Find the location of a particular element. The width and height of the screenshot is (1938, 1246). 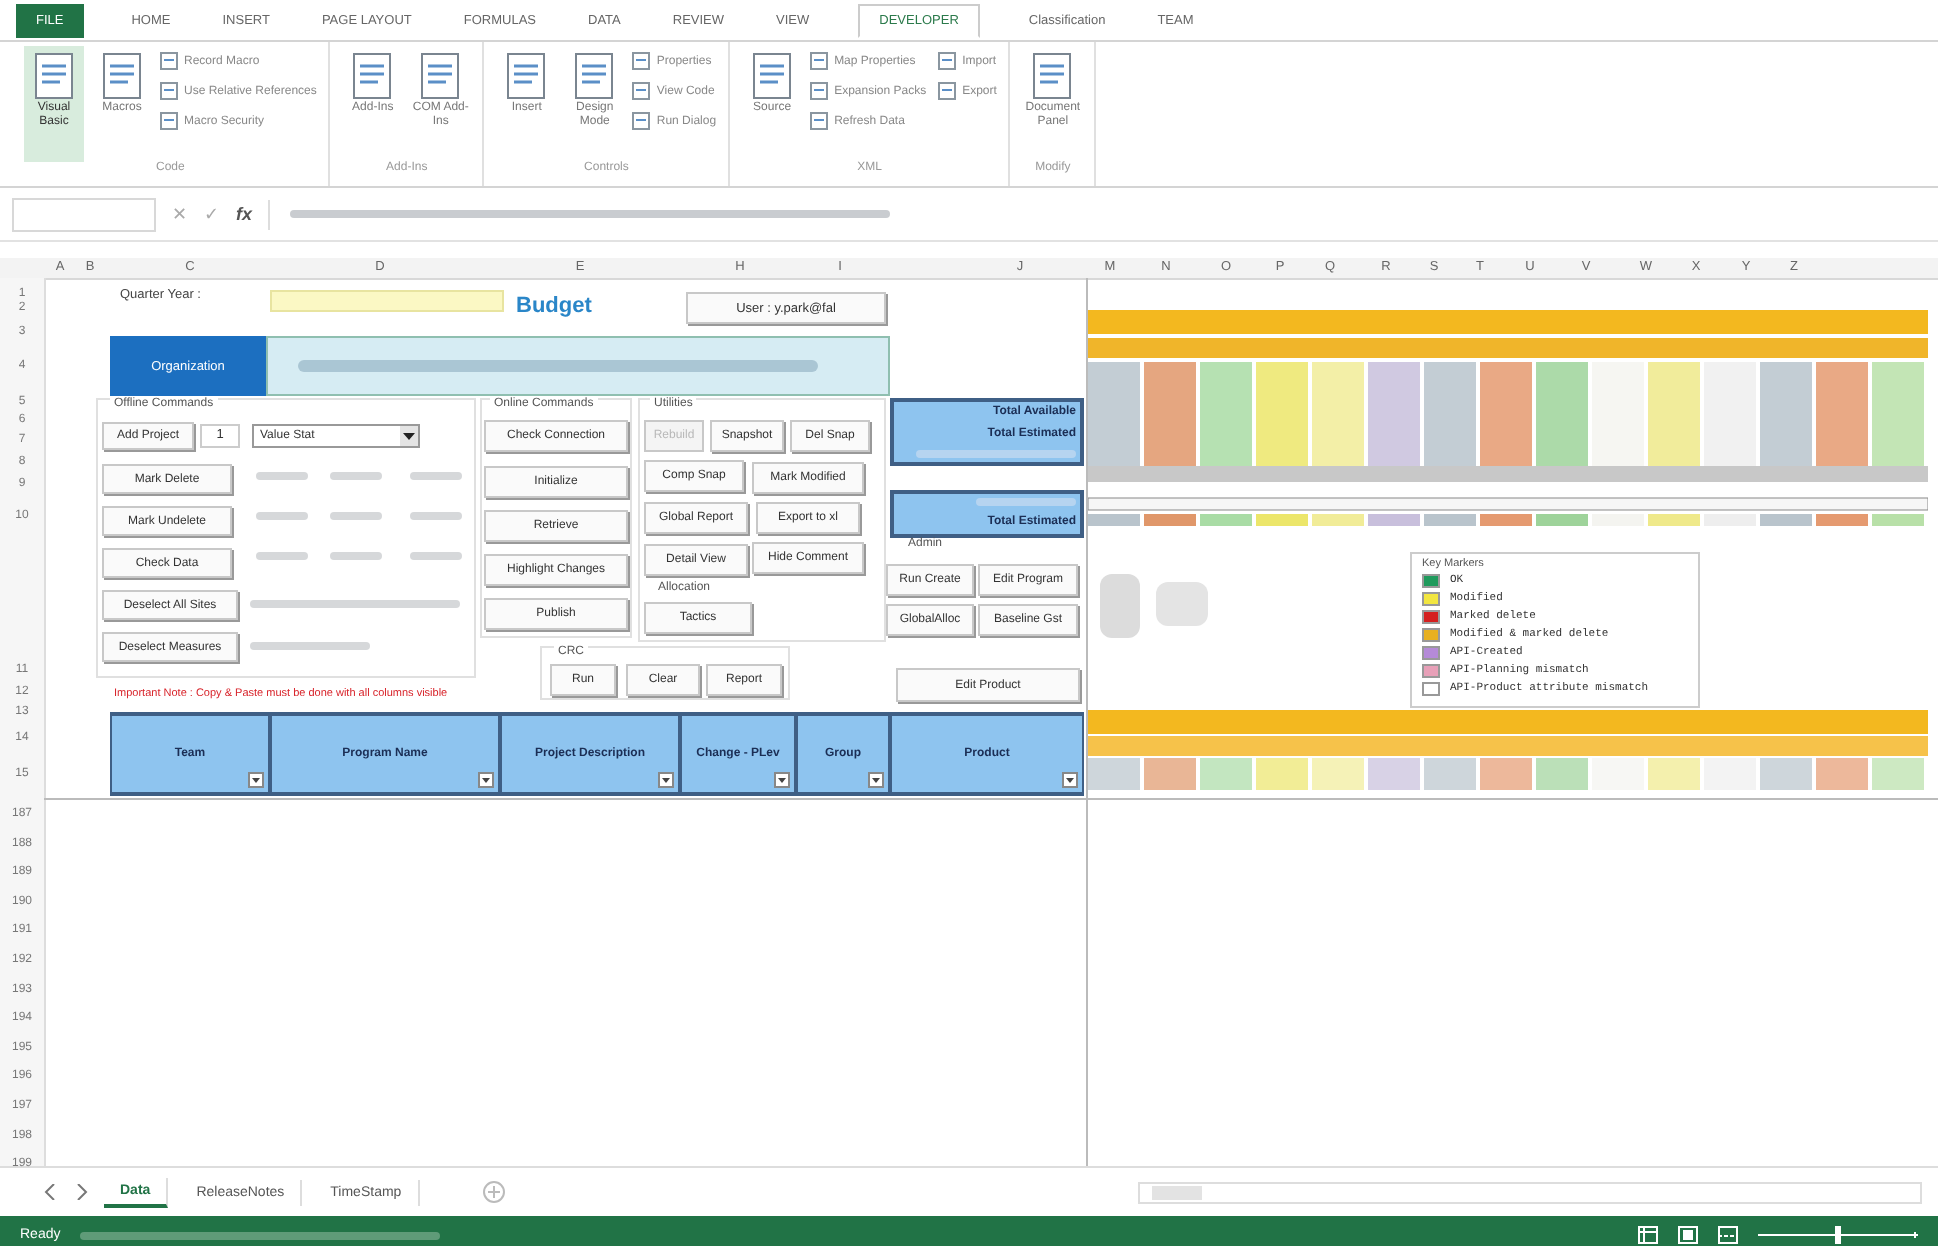

quarter-year-field is located at coordinates (387, 301).